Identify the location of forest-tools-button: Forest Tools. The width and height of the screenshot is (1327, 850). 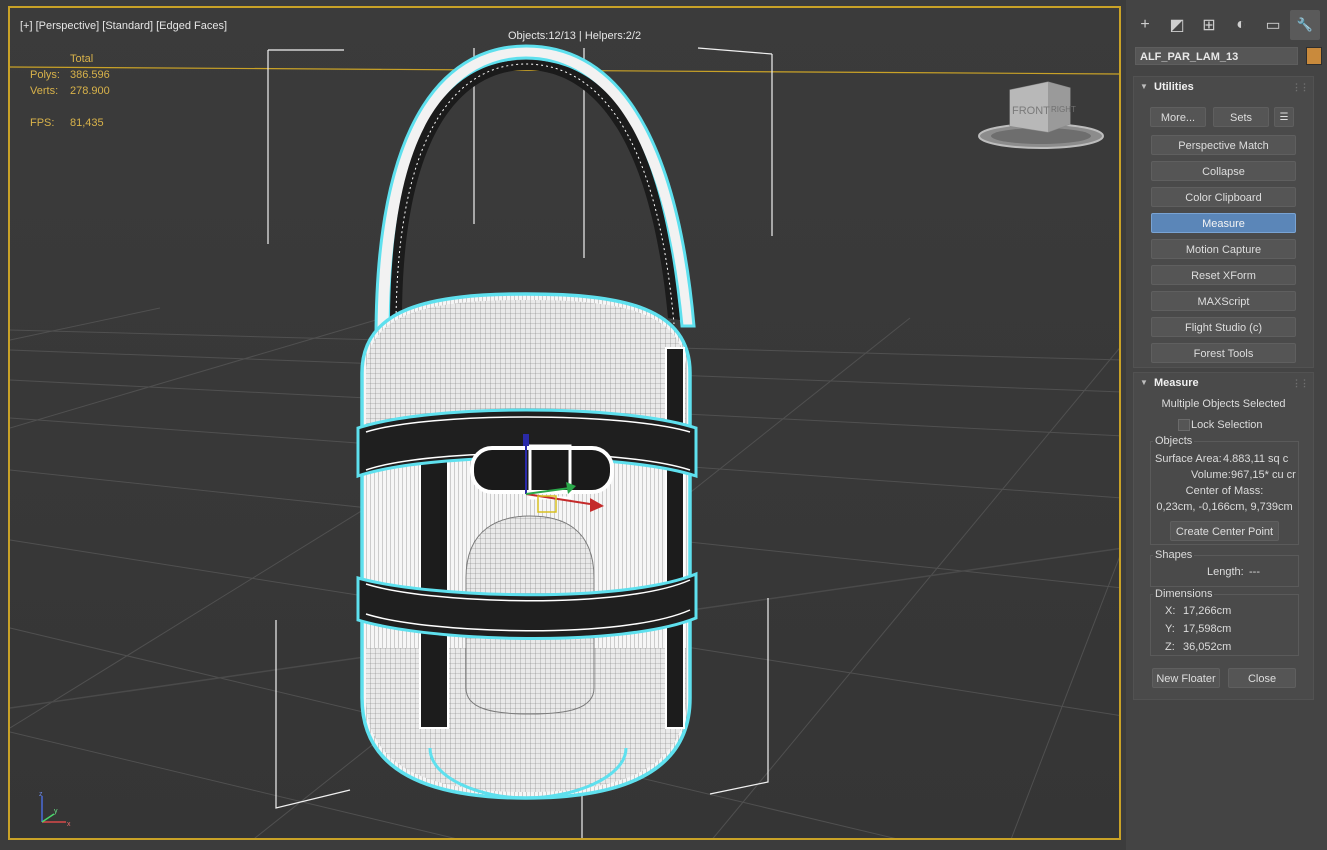
(1223, 353).